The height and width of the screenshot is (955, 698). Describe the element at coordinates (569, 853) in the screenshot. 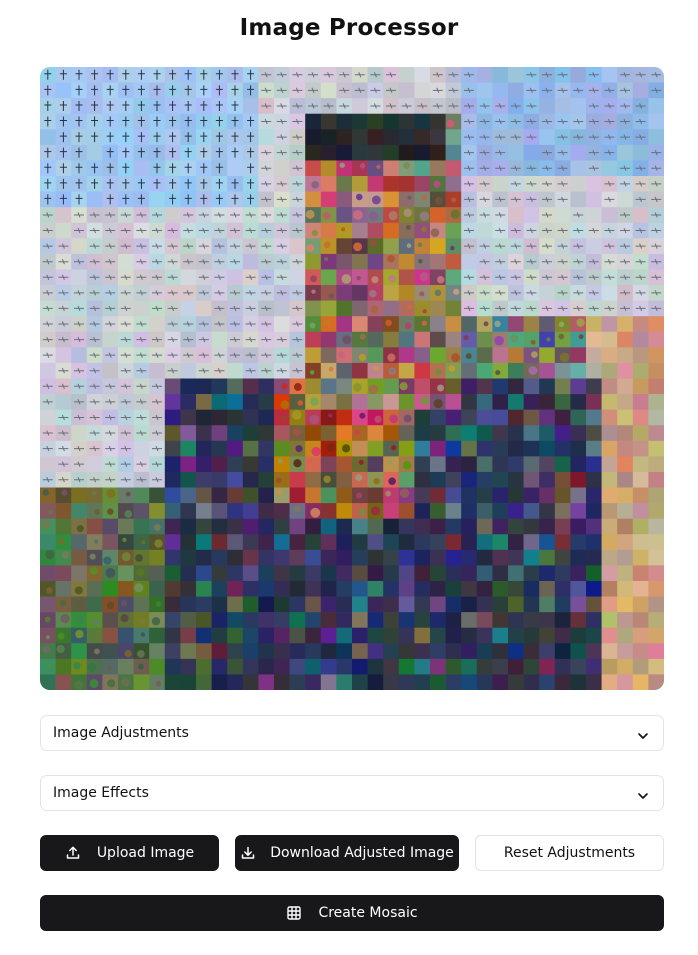

I see `reset-adjustments-button: Reset Adjustments` at that location.